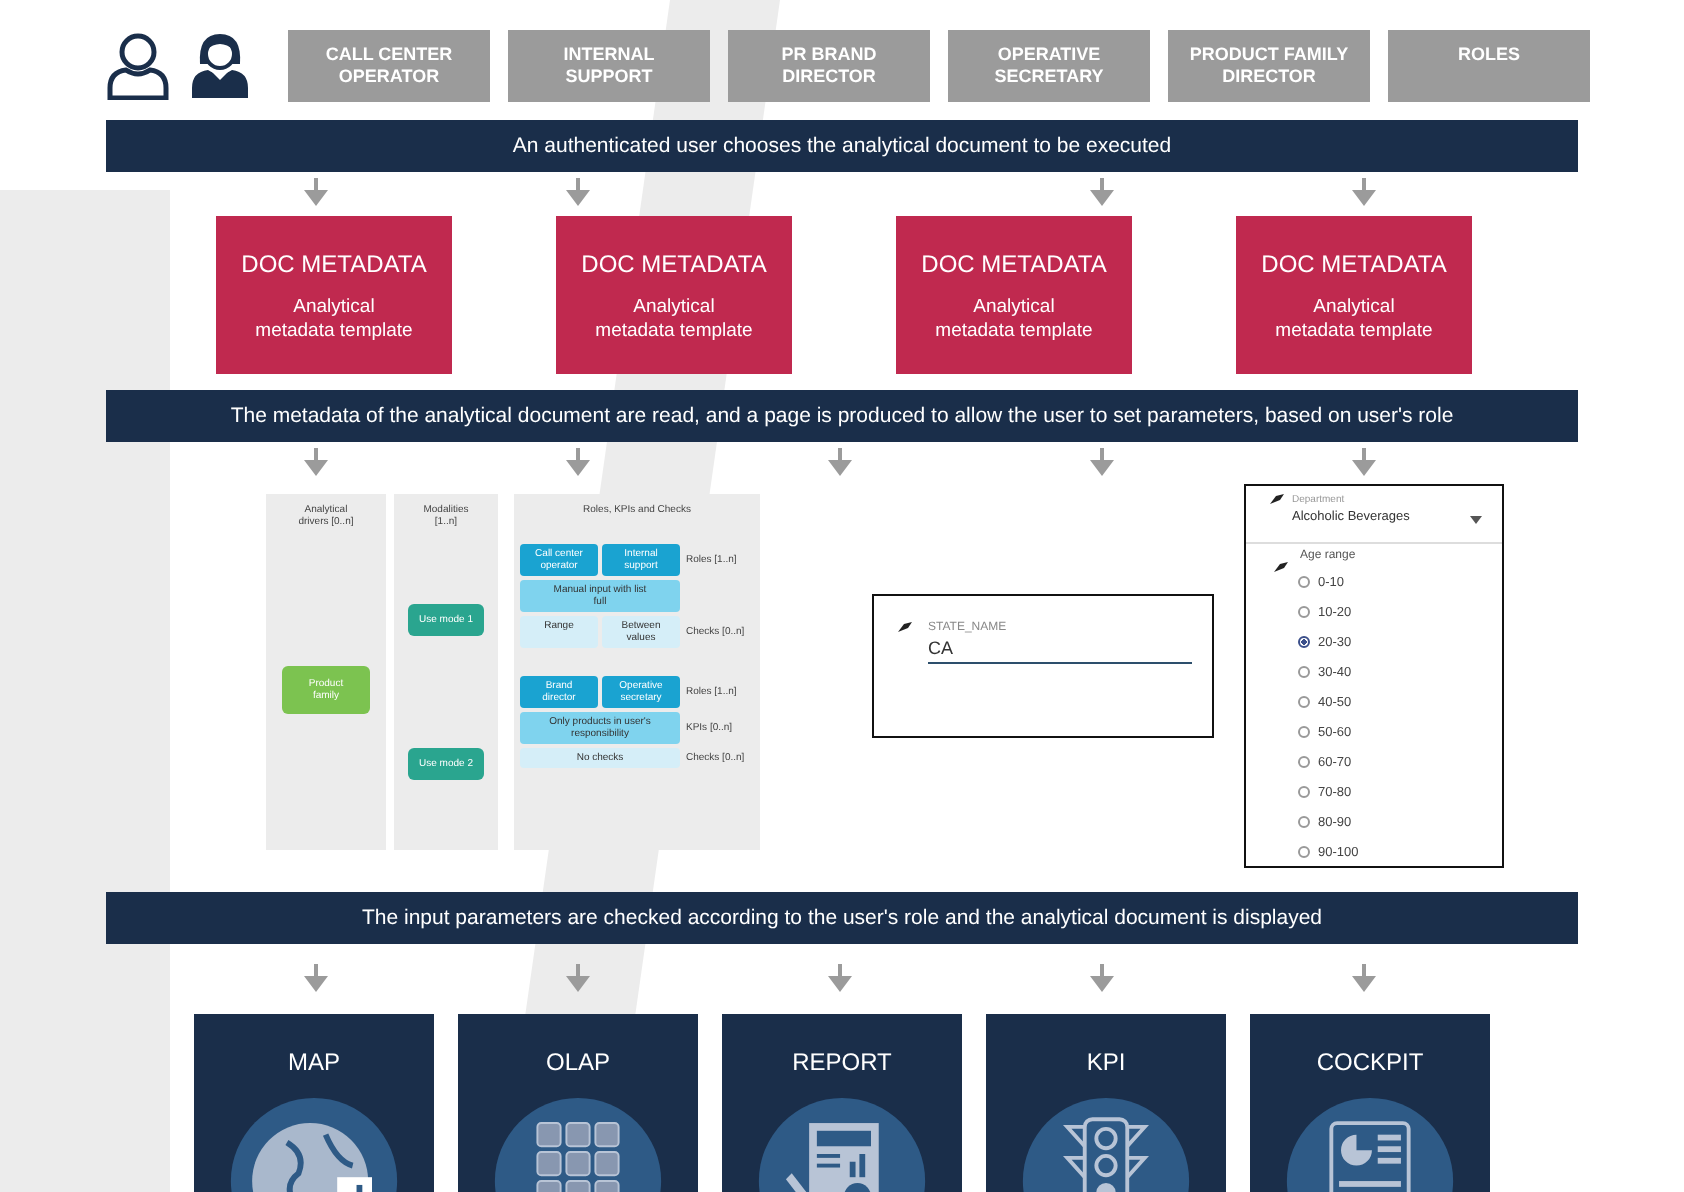 The image size is (1684, 1192). Describe the element at coordinates (1489, 66) in the screenshot. I see `role-box: ROLES` at that location.